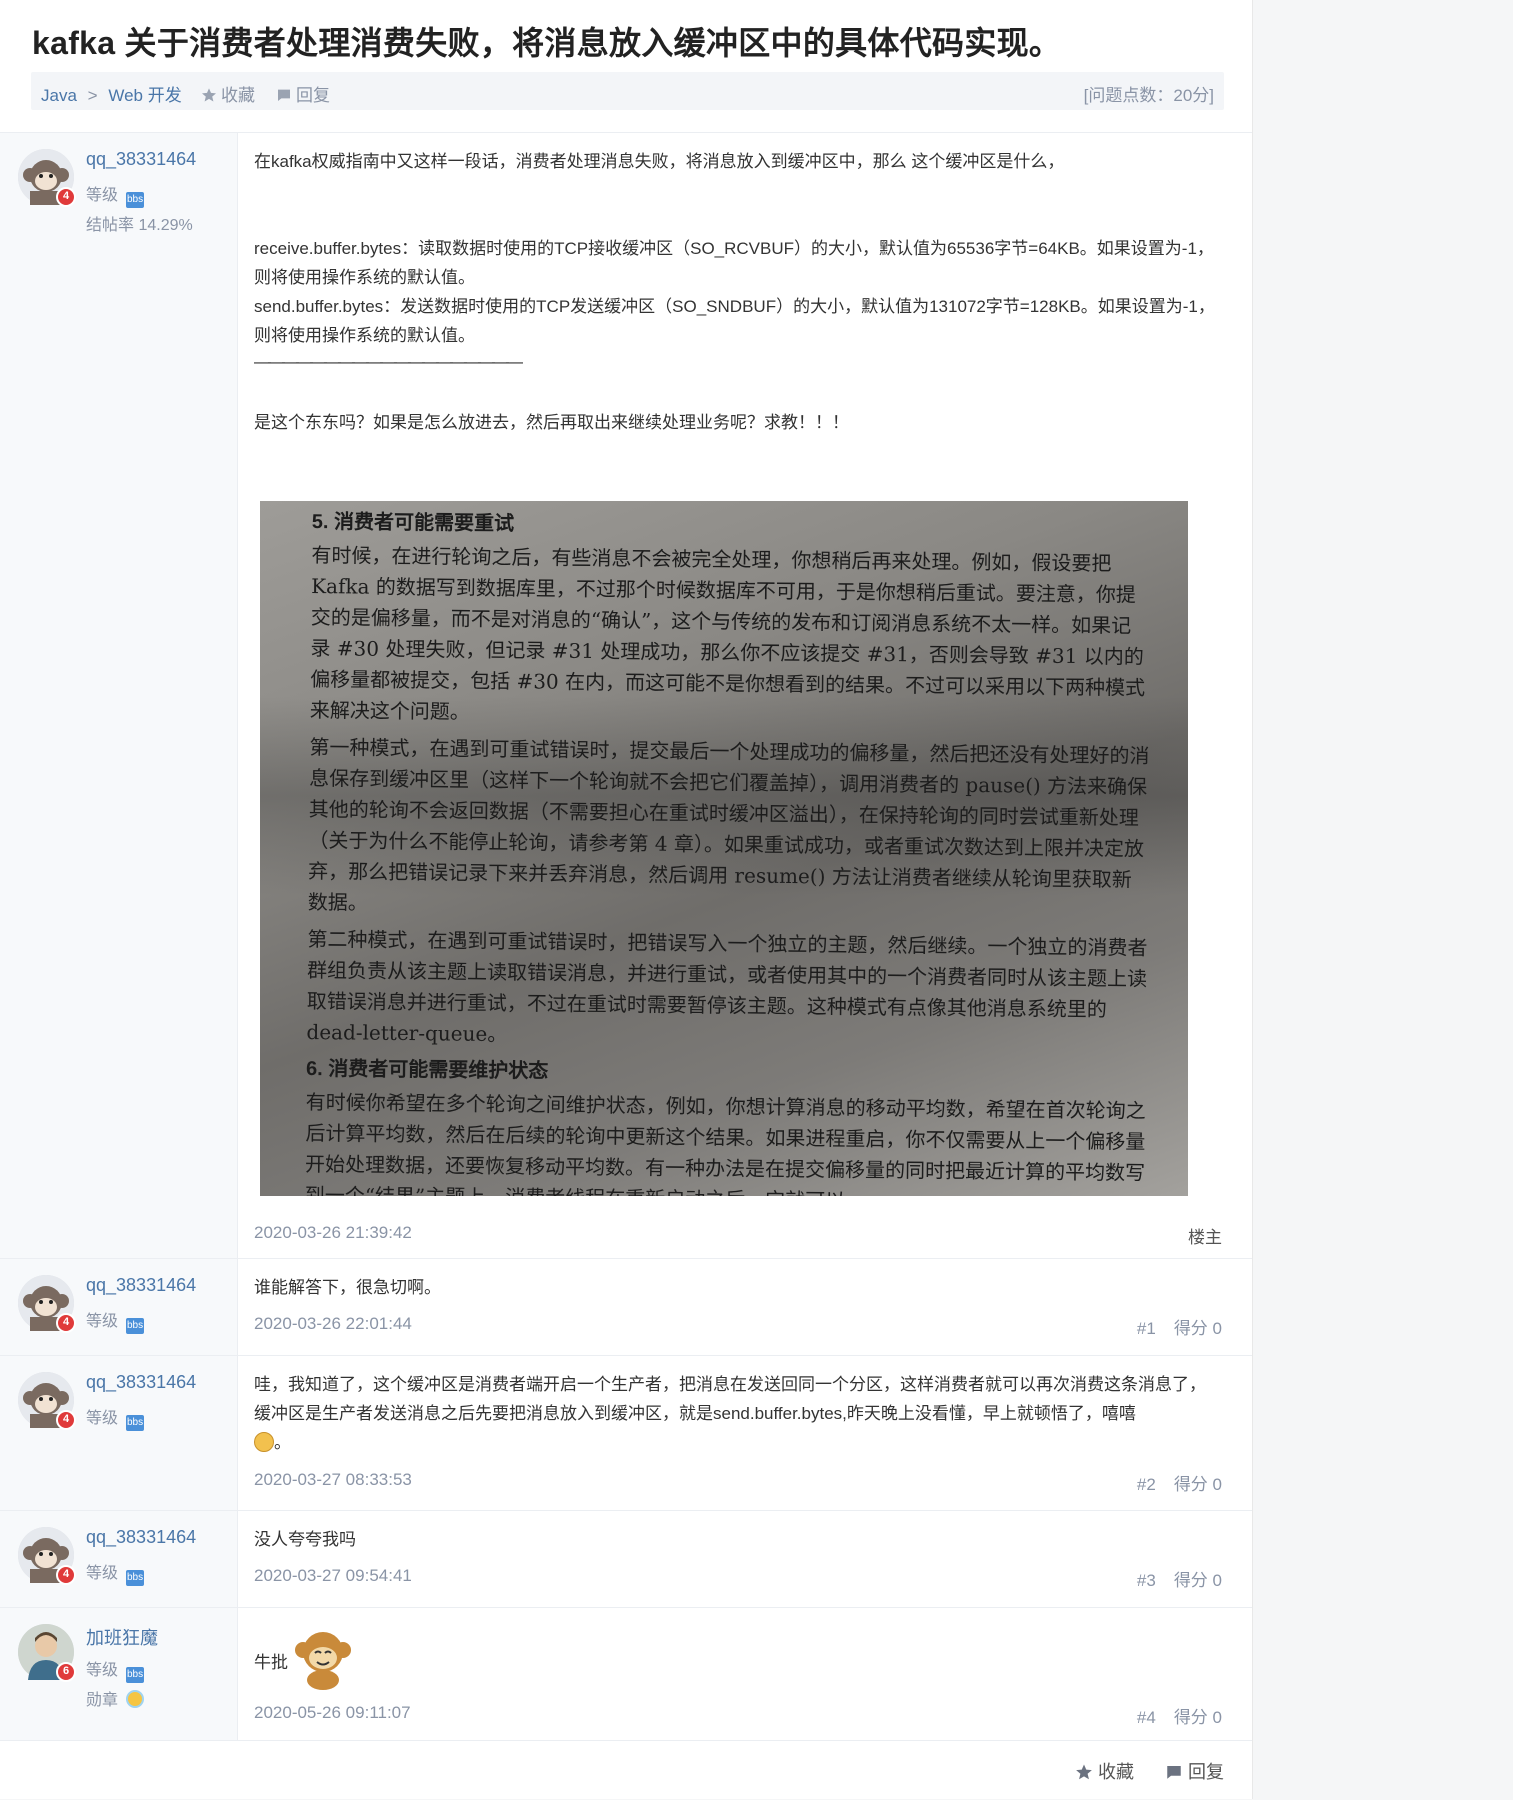 The width and height of the screenshot is (1513, 1800). What do you see at coordinates (1146, 1717) in the screenshot?
I see `floor-number: #4` at bounding box center [1146, 1717].